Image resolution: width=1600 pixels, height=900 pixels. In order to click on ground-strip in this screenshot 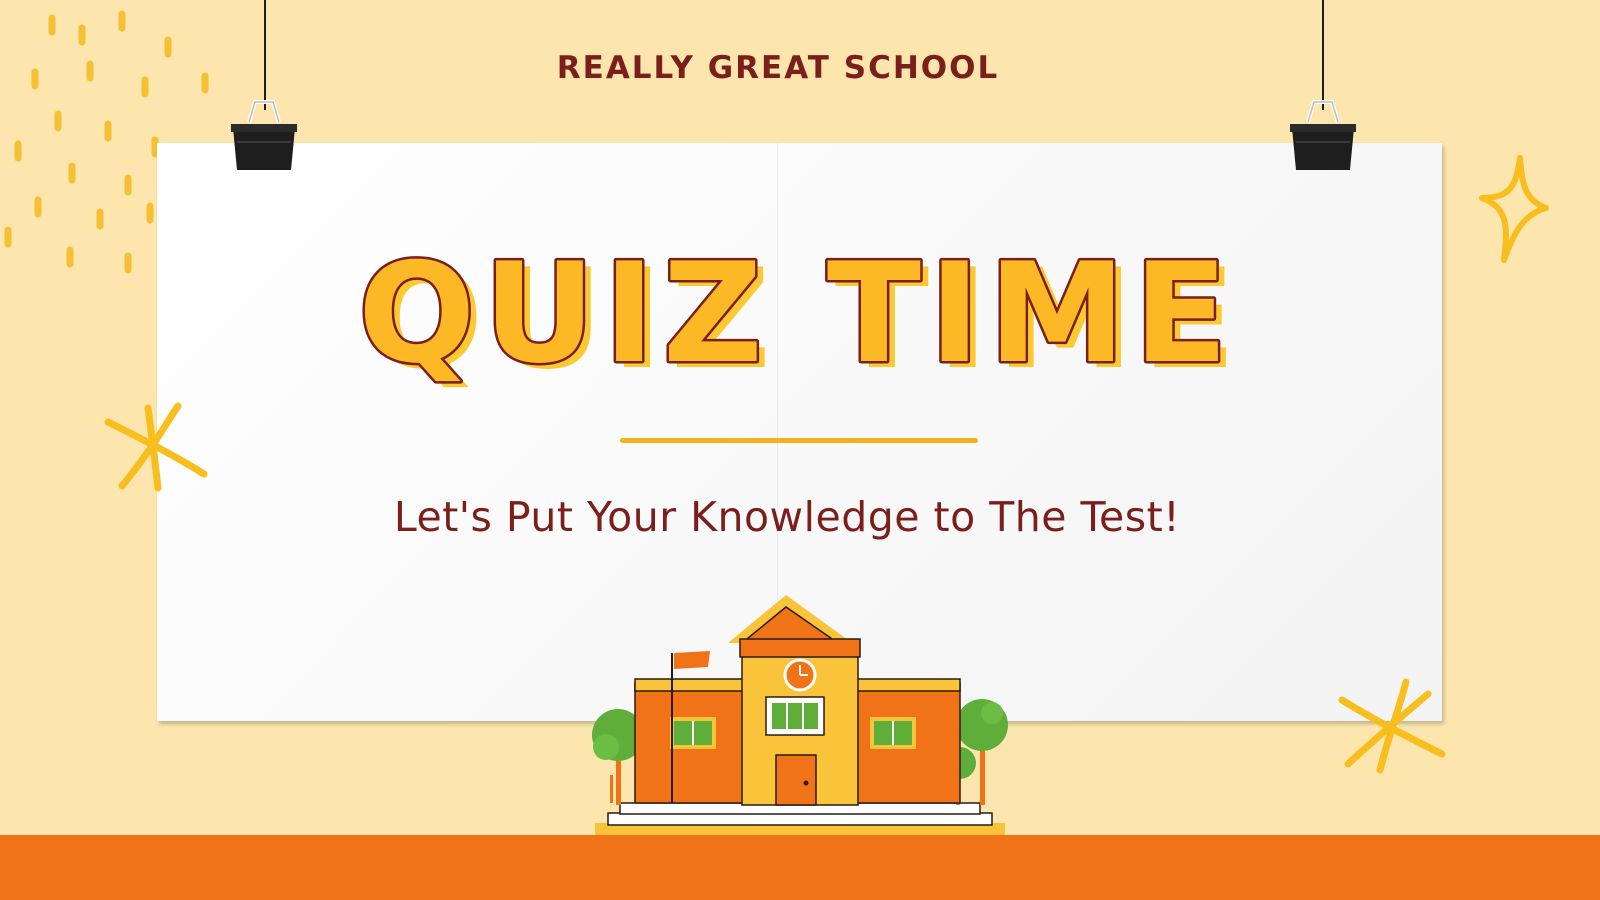, I will do `click(800, 867)`.